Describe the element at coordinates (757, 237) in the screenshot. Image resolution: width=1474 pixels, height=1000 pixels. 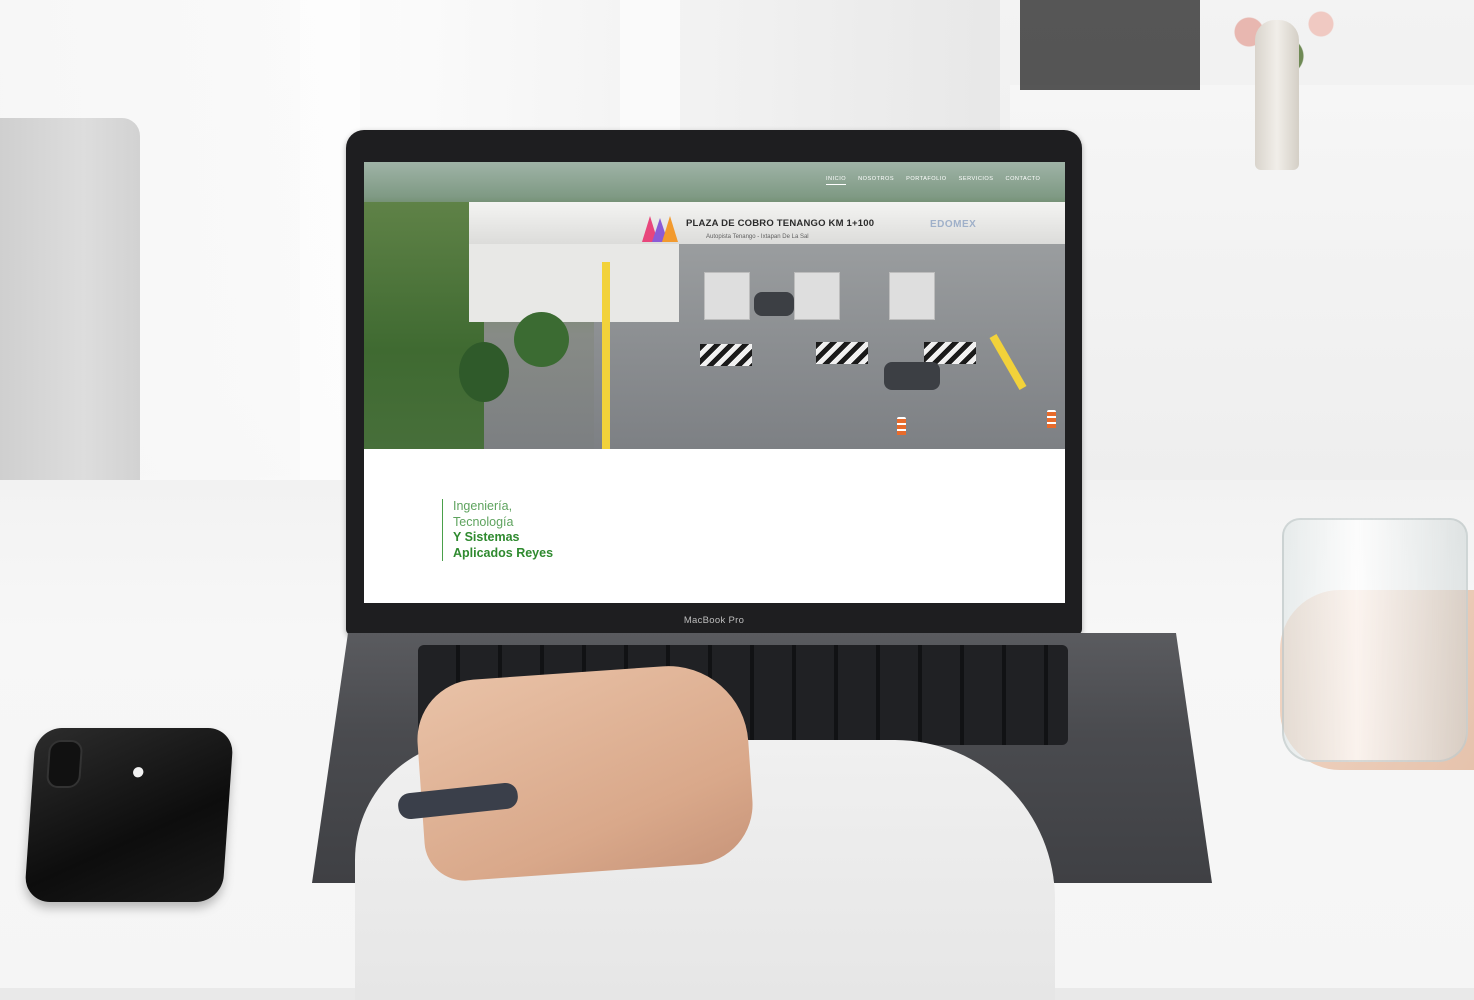
I see `toll-sign-subtitle: Autopista Tenango - Ixtapan De La Sal` at that location.